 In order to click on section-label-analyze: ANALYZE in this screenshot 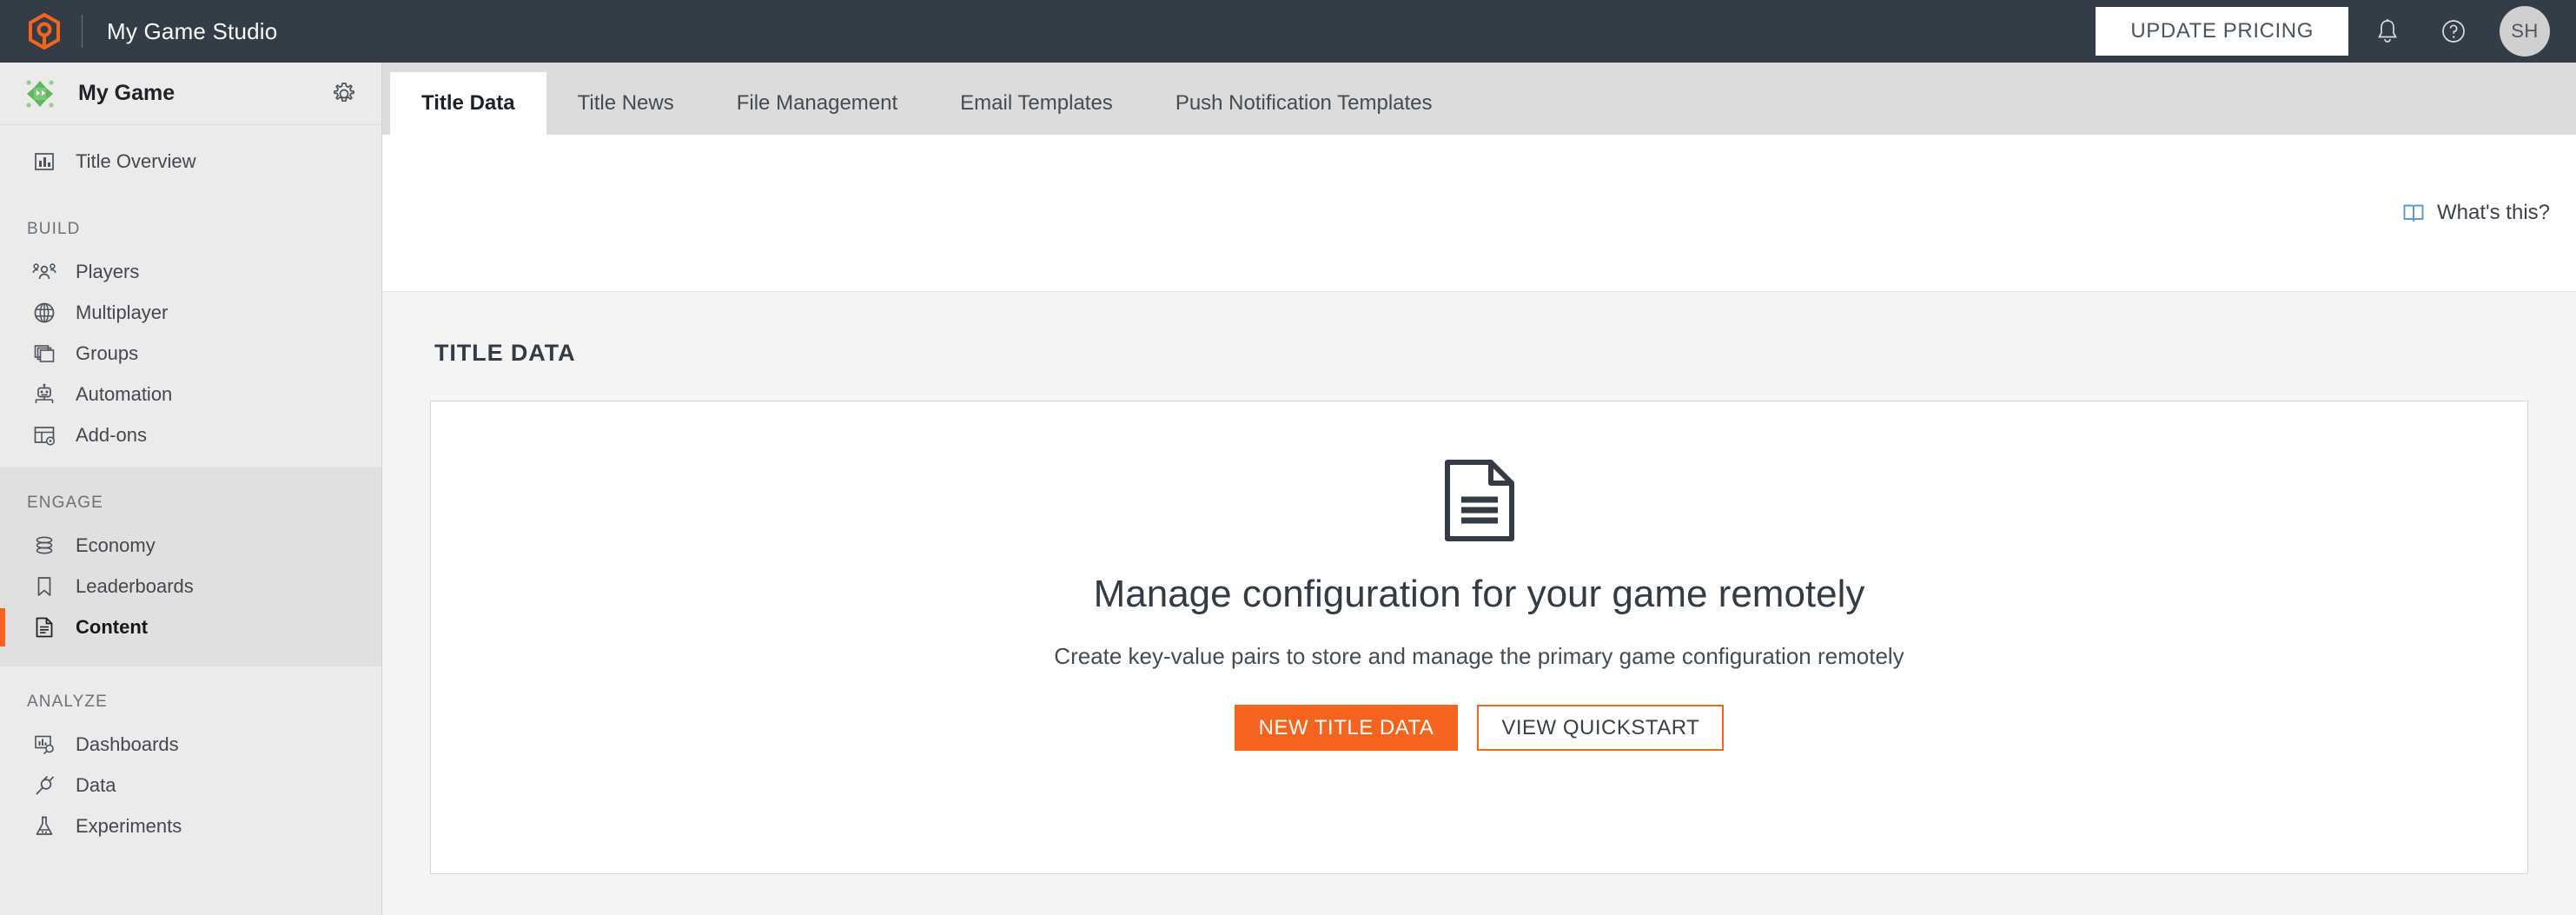, I will do `click(67, 702)`.